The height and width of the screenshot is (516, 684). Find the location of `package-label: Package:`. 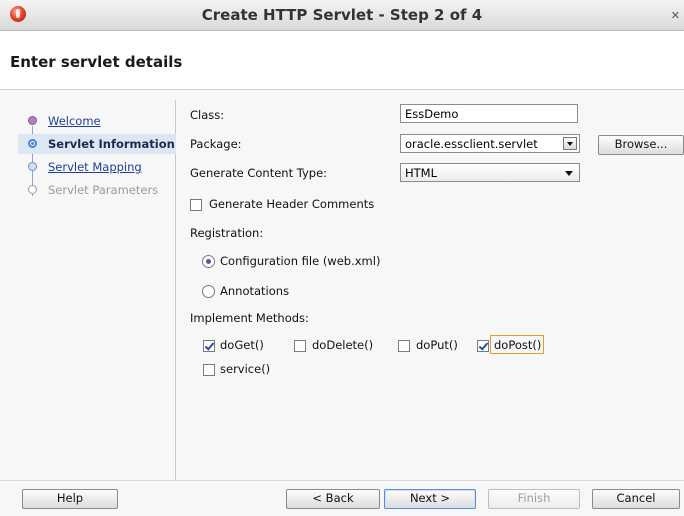

package-label: Package: is located at coordinates (216, 144).